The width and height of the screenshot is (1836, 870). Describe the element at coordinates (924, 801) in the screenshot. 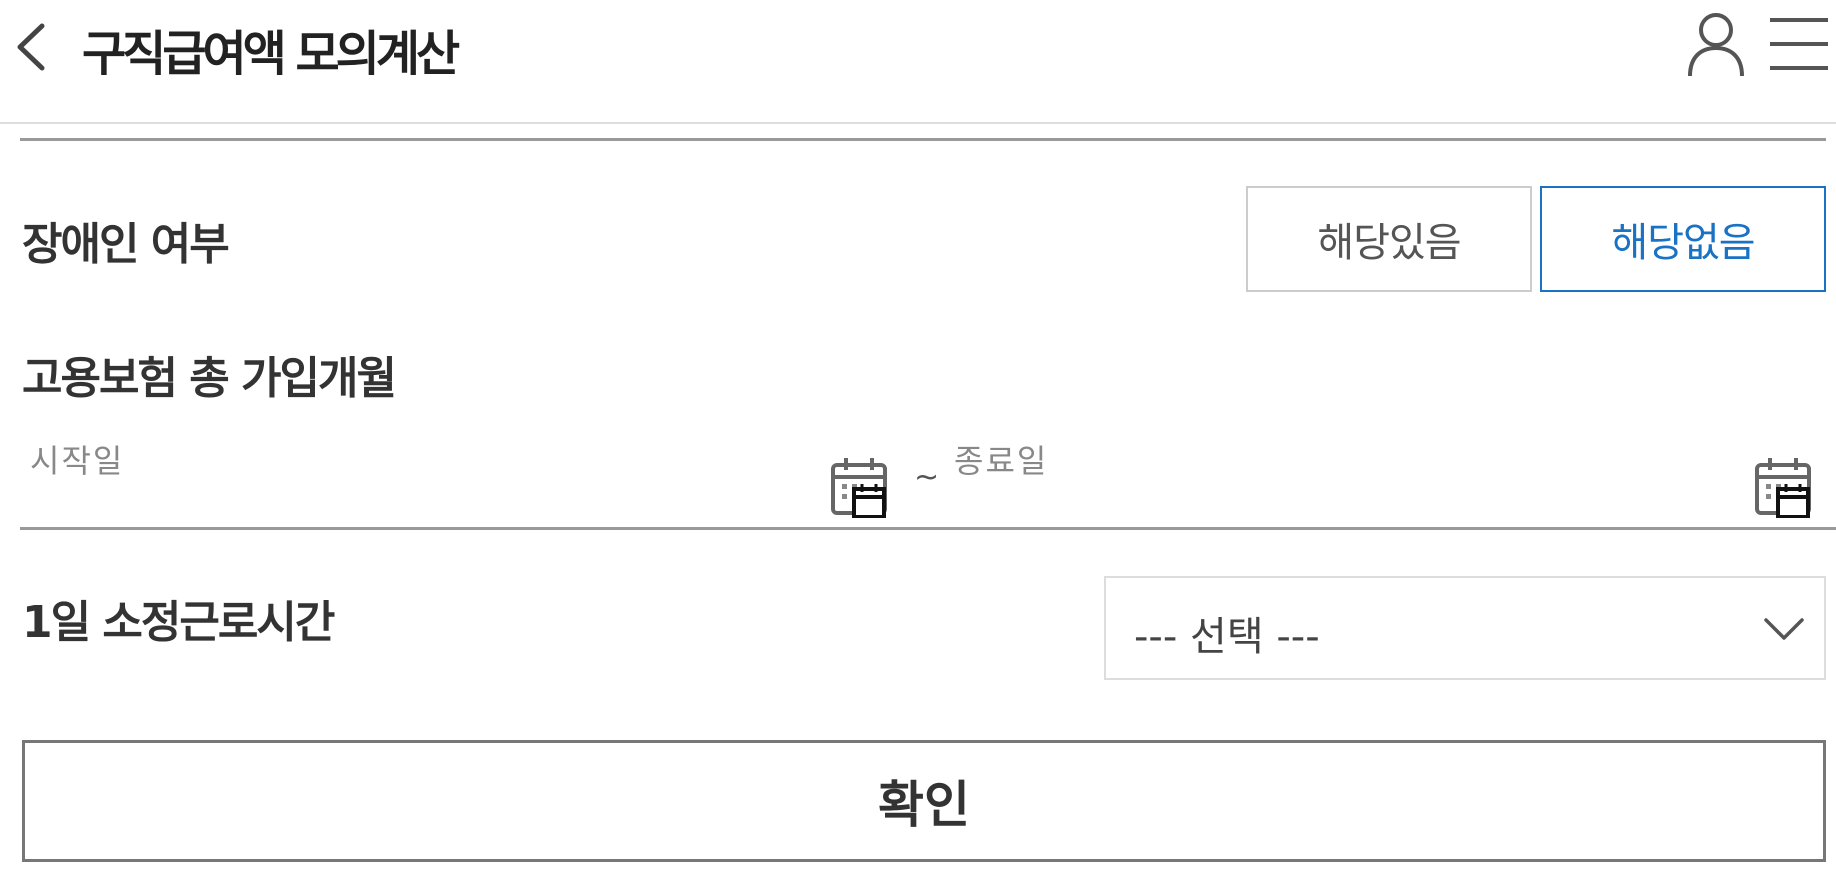

I see `confirm-button: 확인` at that location.